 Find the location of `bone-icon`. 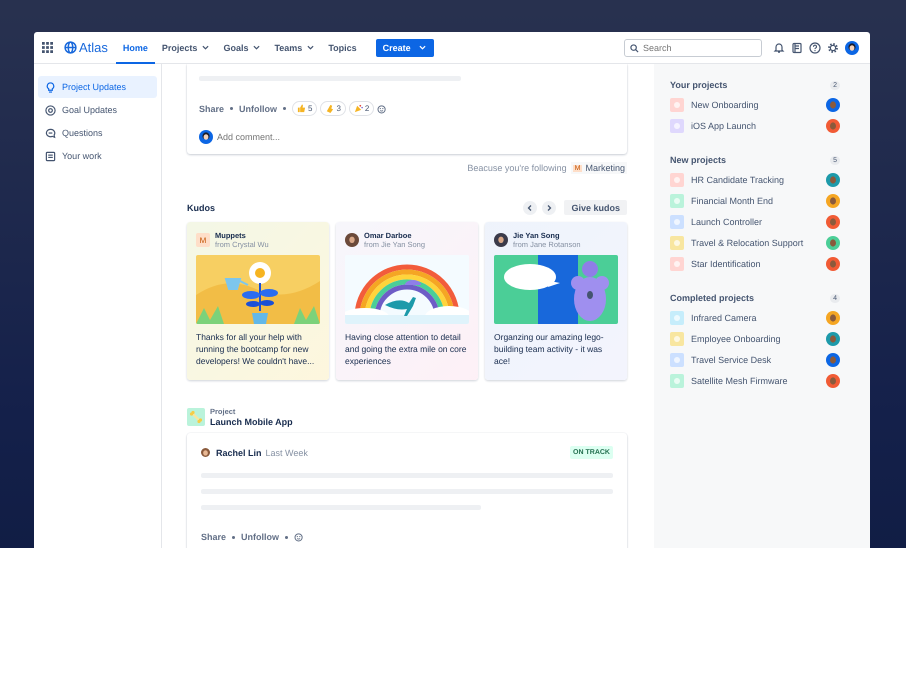

bone-icon is located at coordinates (196, 417).